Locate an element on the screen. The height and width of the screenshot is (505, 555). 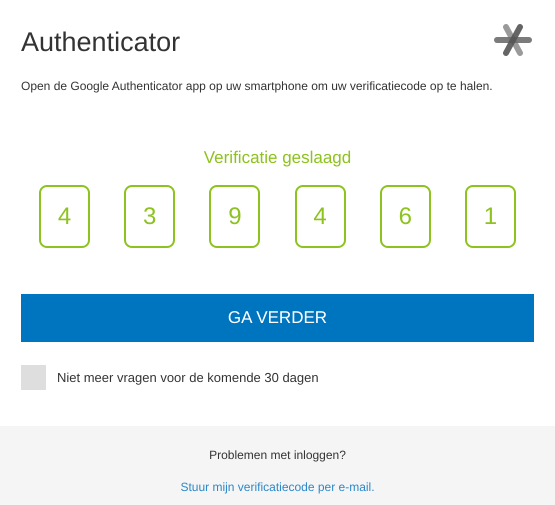
email-code-link: Stuur mijn verificatiecode per e-mail. is located at coordinates (277, 487).